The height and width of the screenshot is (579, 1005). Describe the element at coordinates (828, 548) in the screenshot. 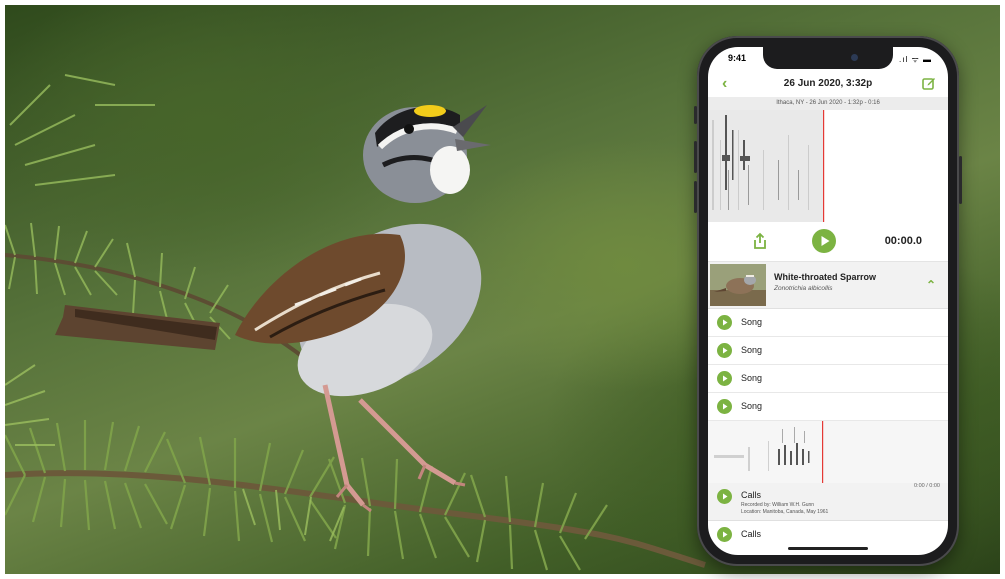

I see `home-indicator` at that location.